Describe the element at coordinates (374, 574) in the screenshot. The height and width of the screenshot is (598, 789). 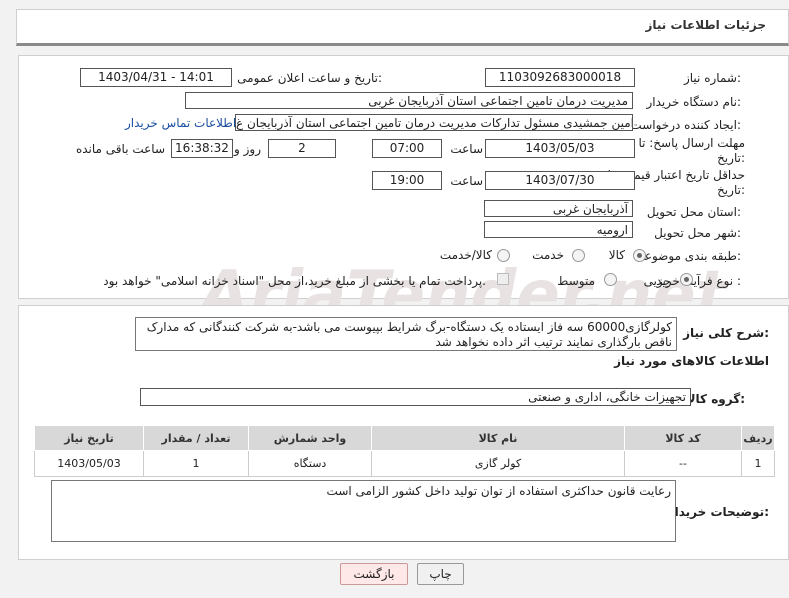
I see `back-button: بازگشت` at that location.